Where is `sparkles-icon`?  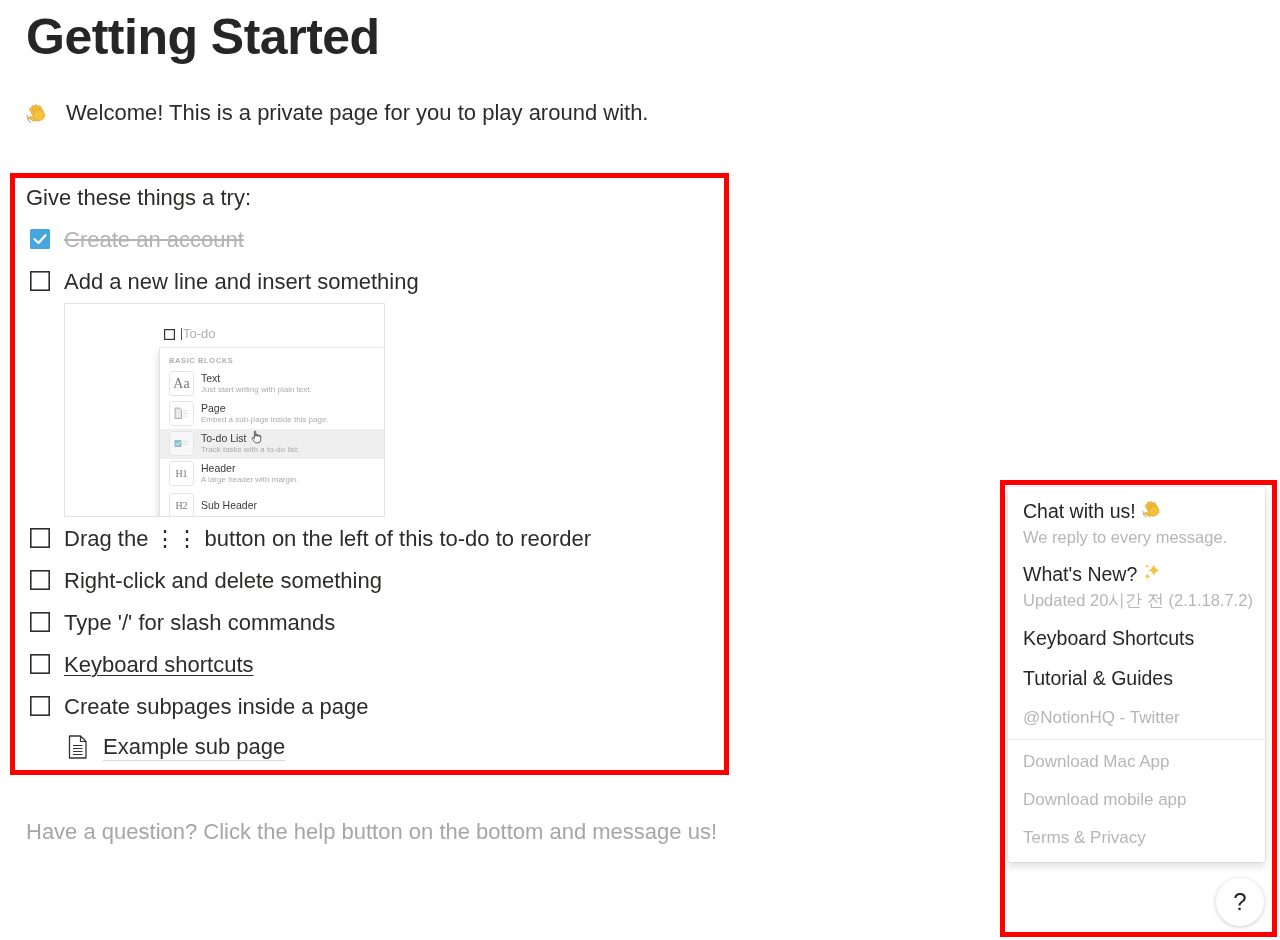 sparkles-icon is located at coordinates (1152, 572).